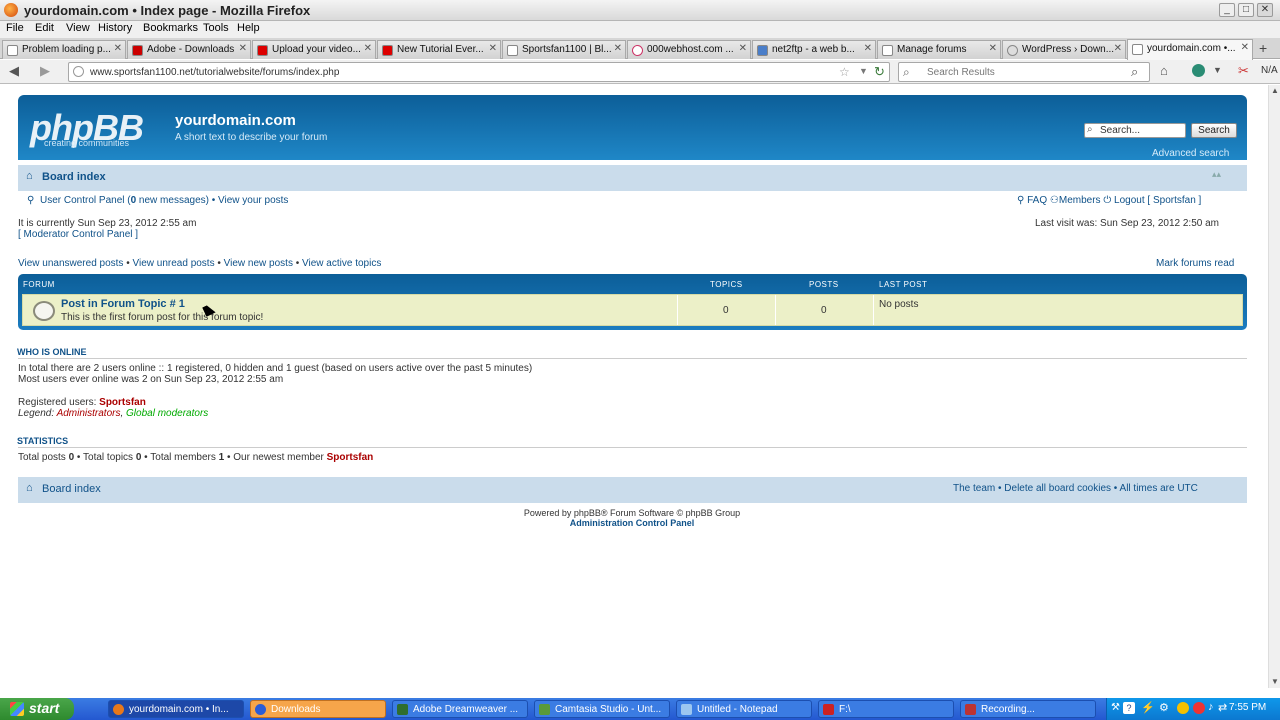 The height and width of the screenshot is (720, 1280). What do you see at coordinates (844, 72) in the screenshot?
I see `bookmark-star-icon: ☆` at bounding box center [844, 72].